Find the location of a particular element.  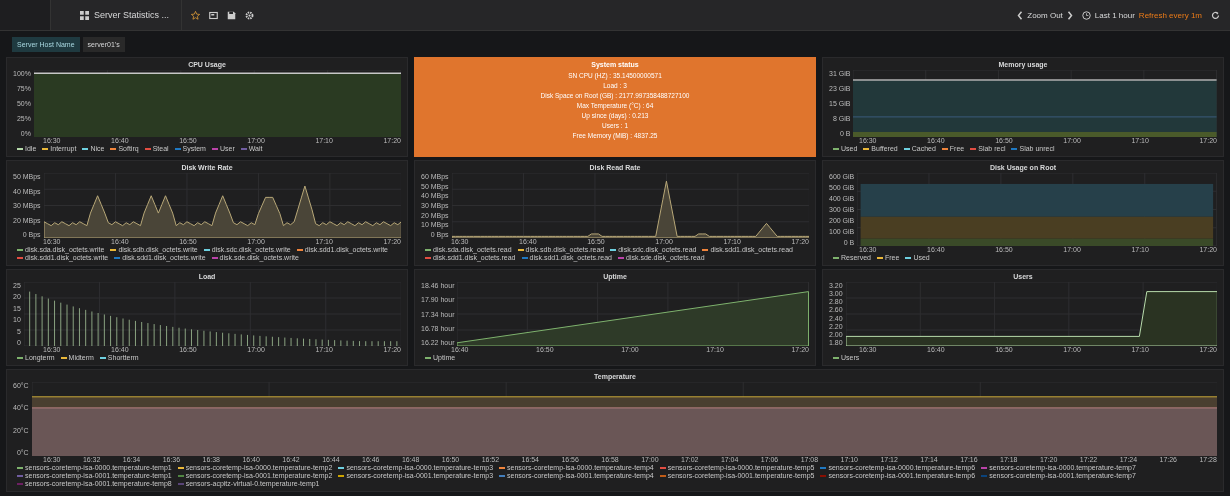

clock-icon is located at coordinates (1086, 15).